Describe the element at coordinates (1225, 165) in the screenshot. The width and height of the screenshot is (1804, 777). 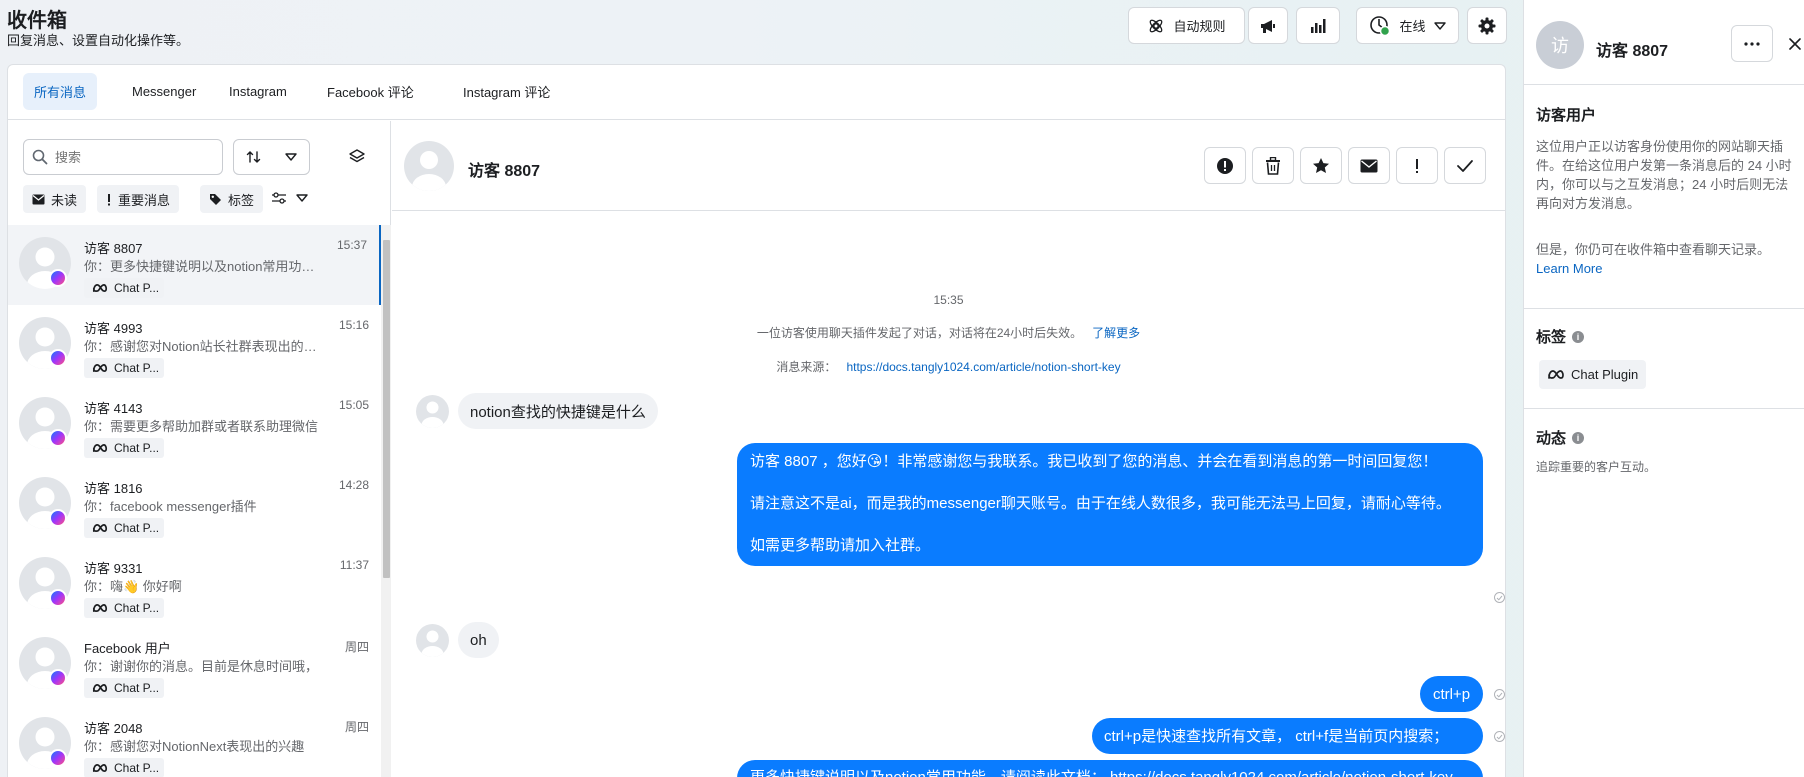
I see `report-spam-button` at that location.